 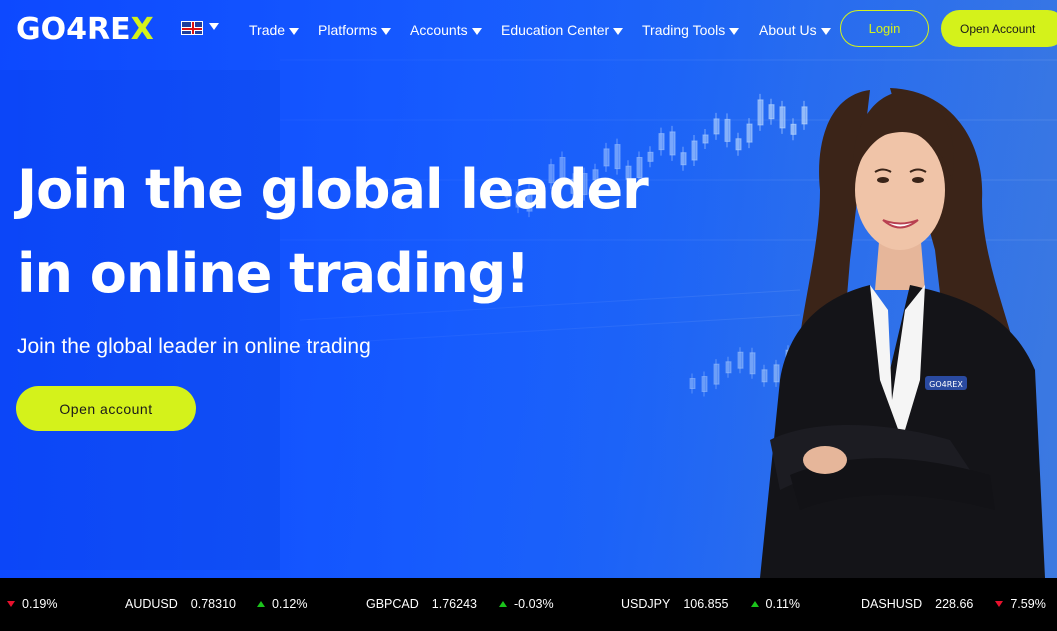 I want to click on uk-flag-icon, so click(x=192, y=28).